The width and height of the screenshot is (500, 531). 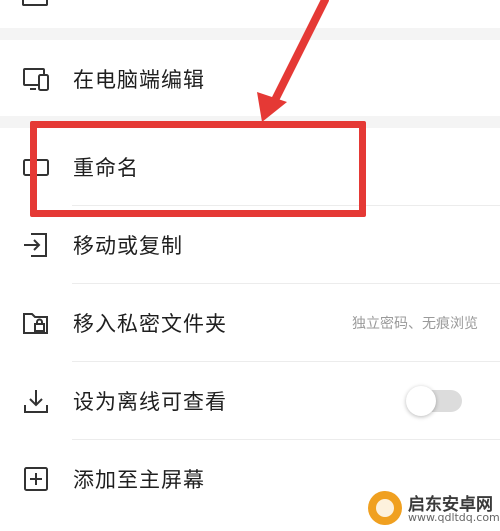 I want to click on partial-item-icon, so click(x=35, y=3).